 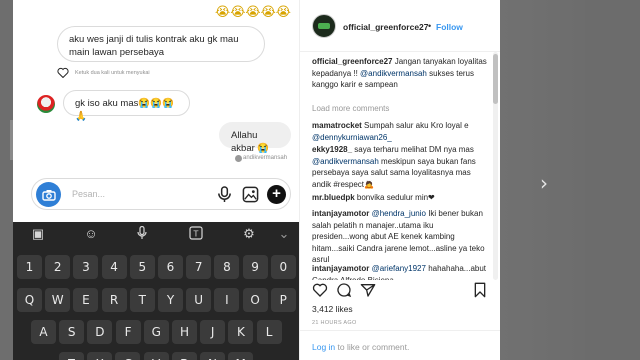 I want to click on key-u: U, so click(x=199, y=300).